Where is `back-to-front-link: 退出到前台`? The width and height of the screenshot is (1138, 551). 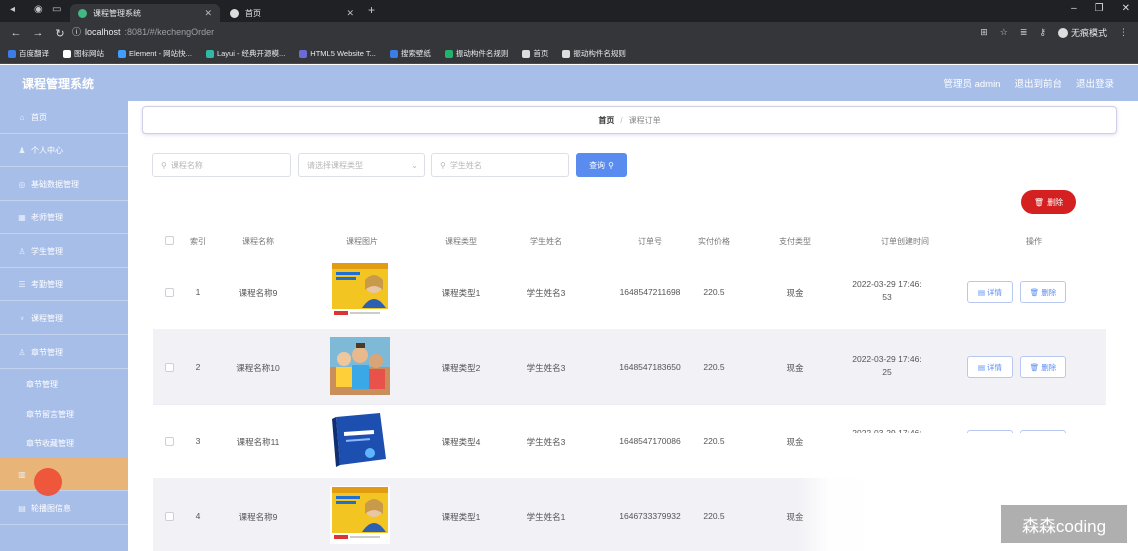
back-to-front-link: 退出到前台 is located at coordinates (1038, 83).